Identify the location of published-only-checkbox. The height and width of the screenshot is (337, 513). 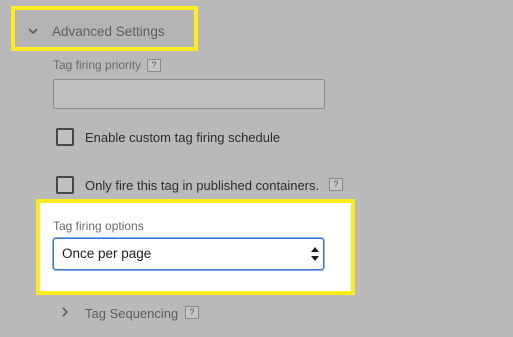
(65, 185).